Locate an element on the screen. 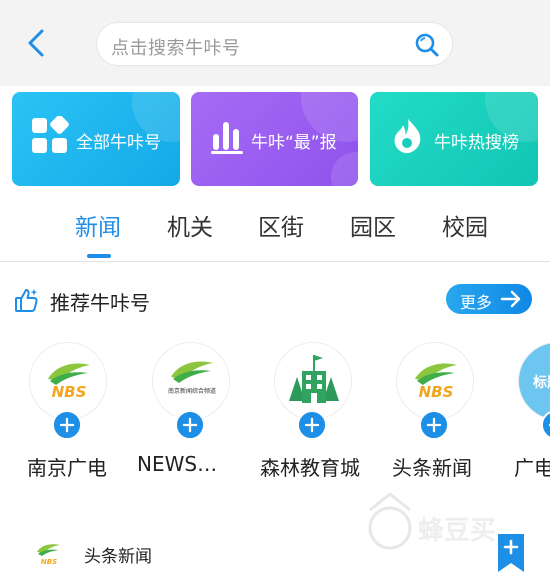  account-item: 标题 广电 is located at coordinates (532, 412).